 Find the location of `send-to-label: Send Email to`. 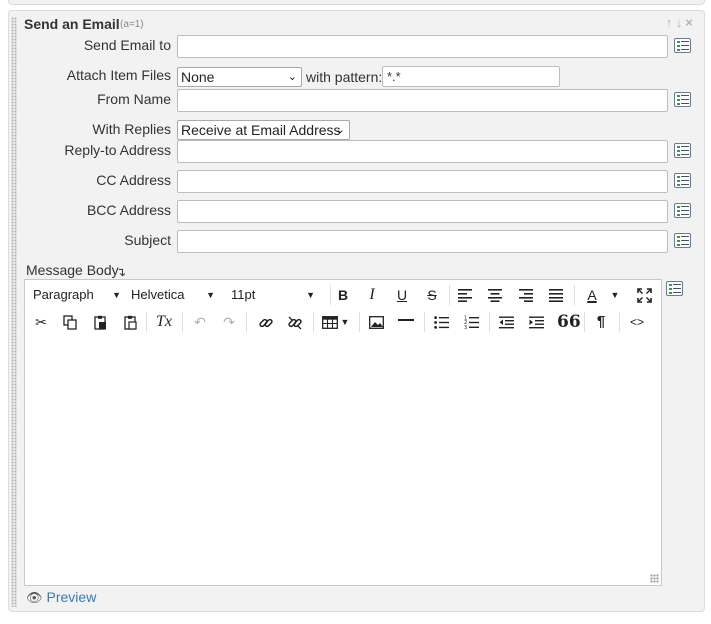

send-to-label: Send Email to is located at coordinates (127, 45).